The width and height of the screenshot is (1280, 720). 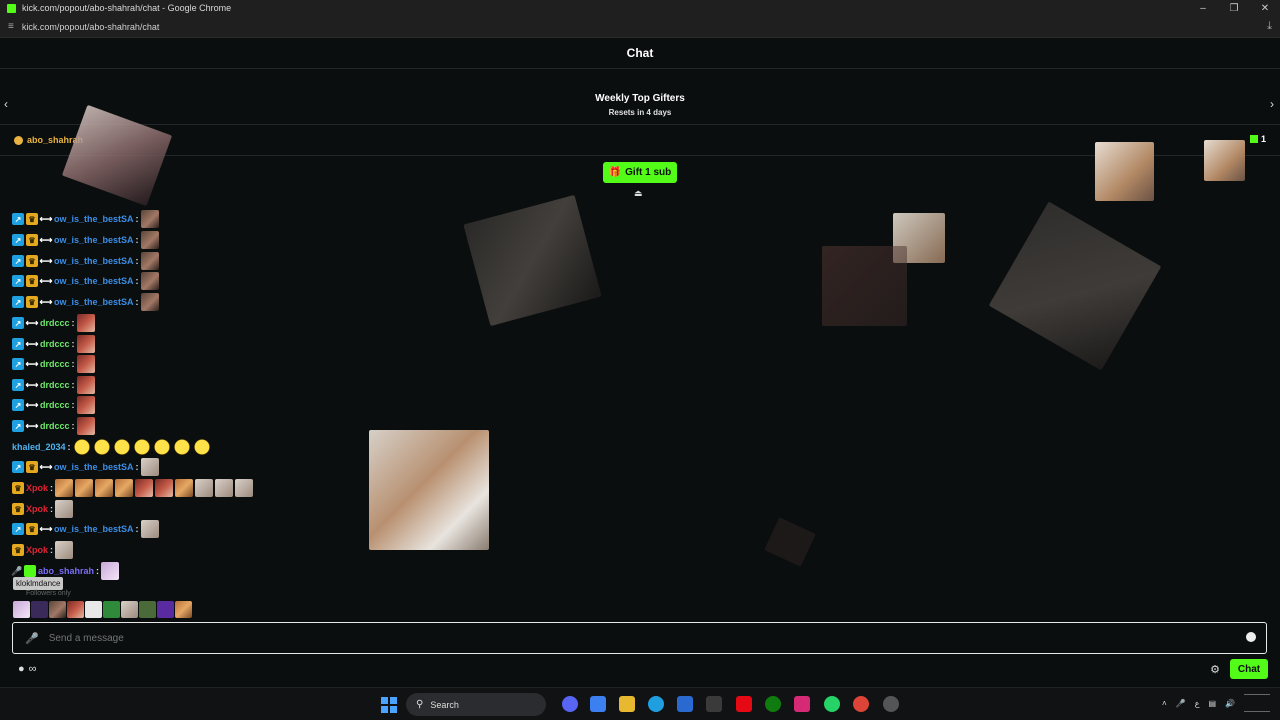 What do you see at coordinates (640, 172) in the screenshot?
I see `gift-sub-button: 🎁 Gift 1 sub` at bounding box center [640, 172].